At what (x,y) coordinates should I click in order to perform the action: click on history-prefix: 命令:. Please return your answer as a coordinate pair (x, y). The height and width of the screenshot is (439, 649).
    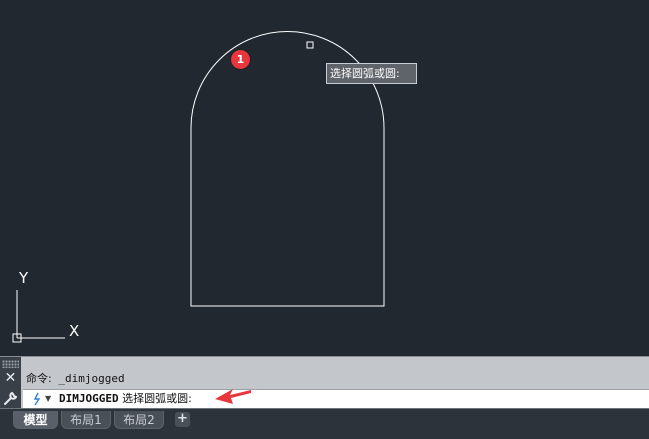
    Looking at the image, I should click on (39, 378).